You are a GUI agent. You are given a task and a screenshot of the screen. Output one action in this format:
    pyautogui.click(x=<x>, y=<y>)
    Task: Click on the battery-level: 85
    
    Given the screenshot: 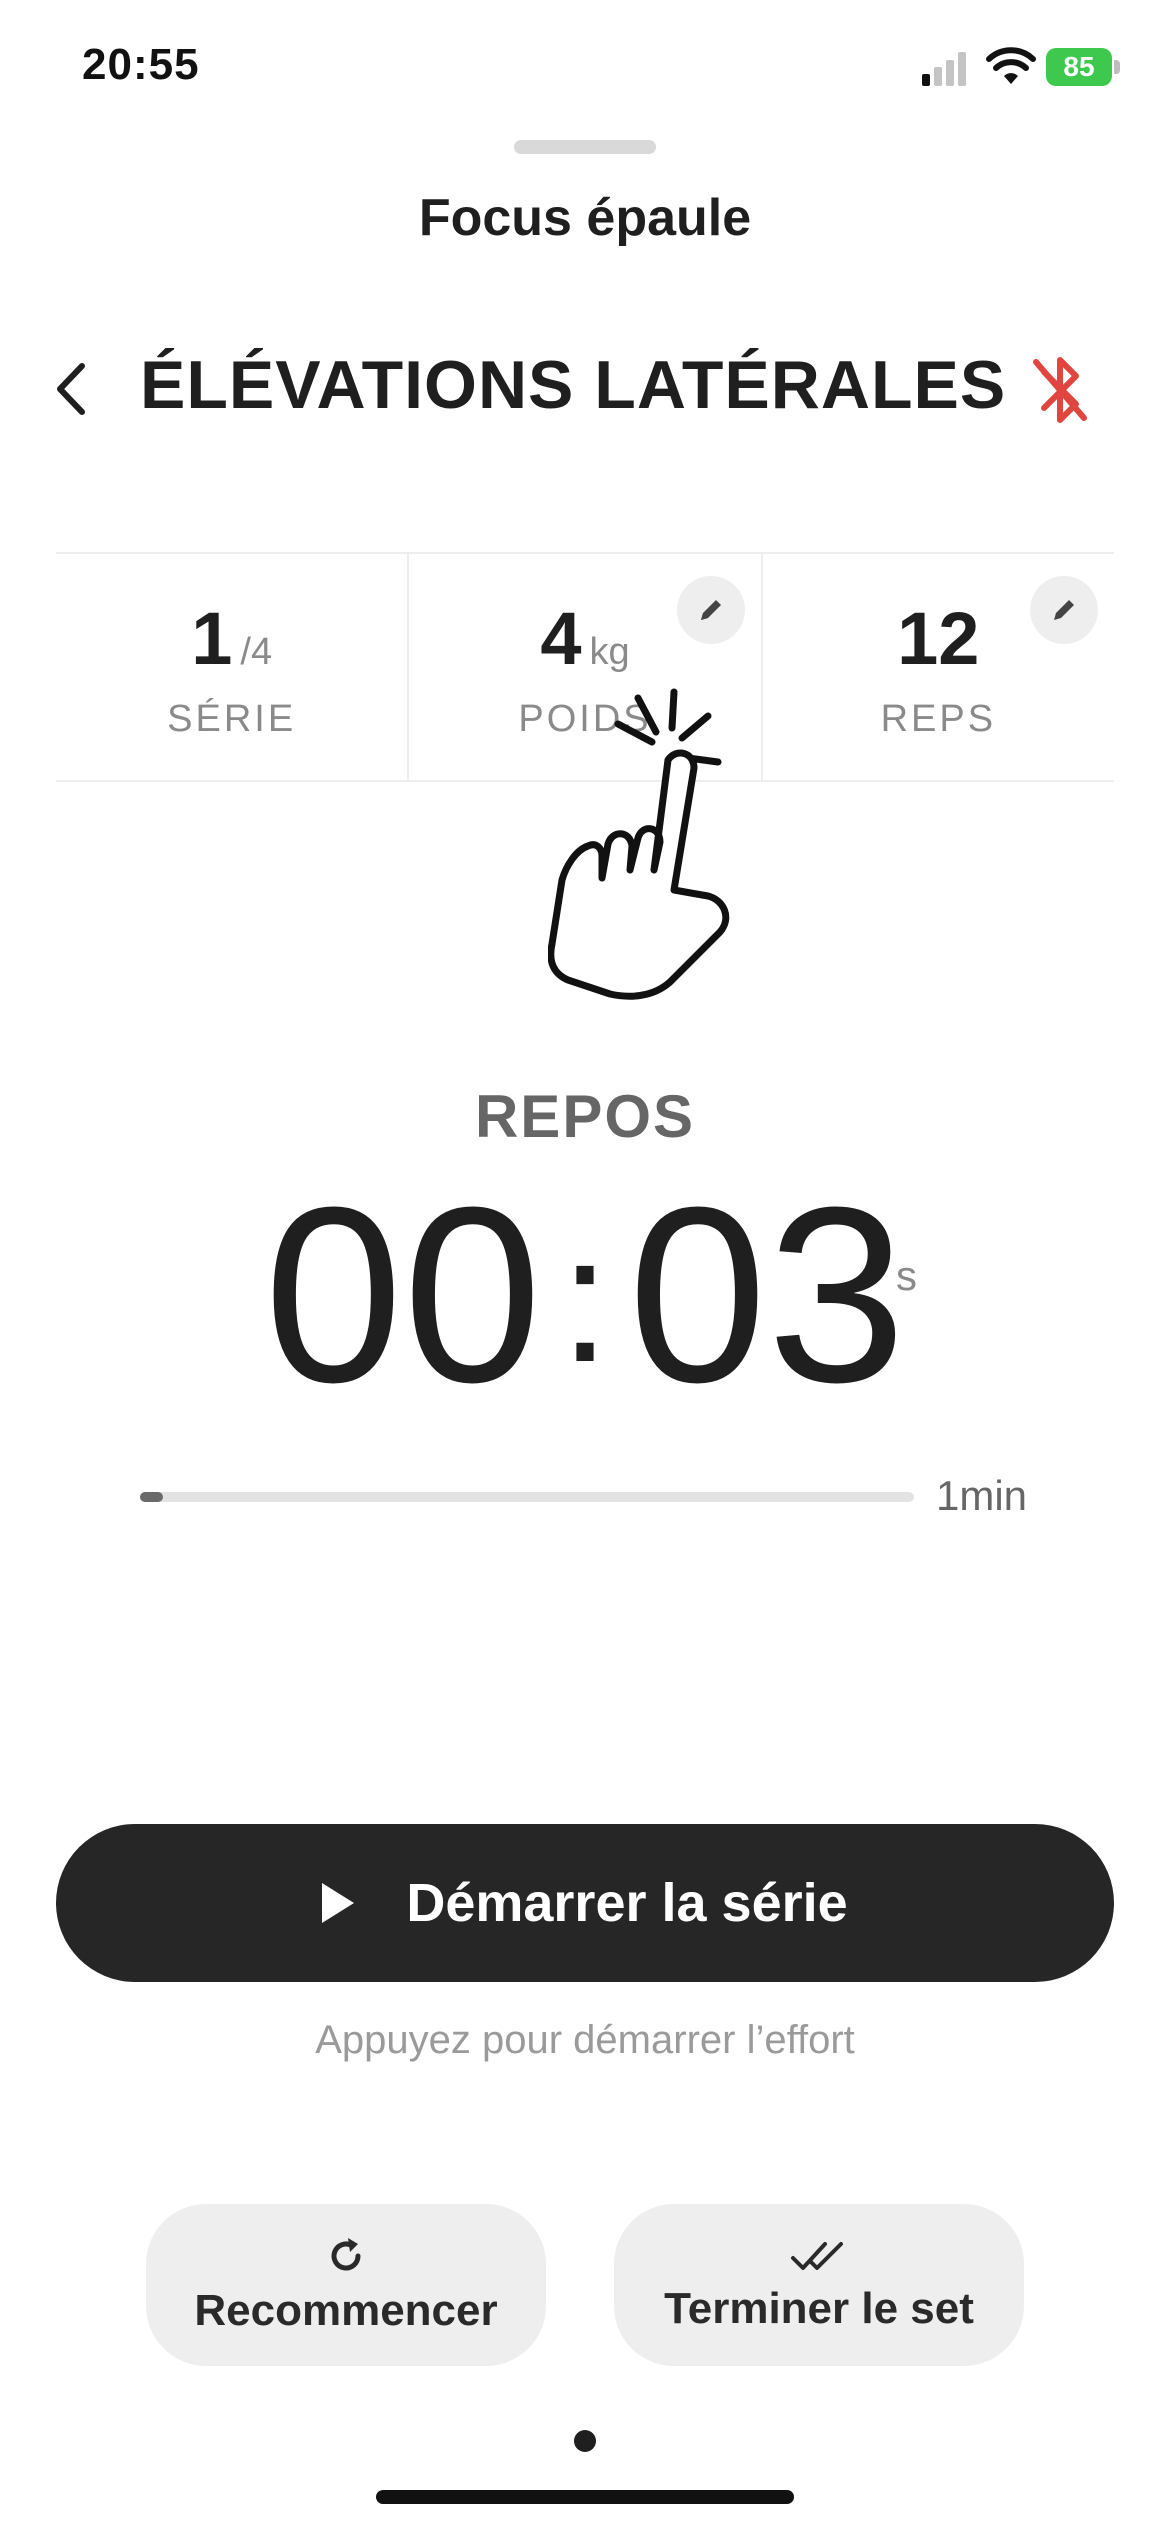 What is the action you would take?
    pyautogui.click(x=1079, y=66)
    